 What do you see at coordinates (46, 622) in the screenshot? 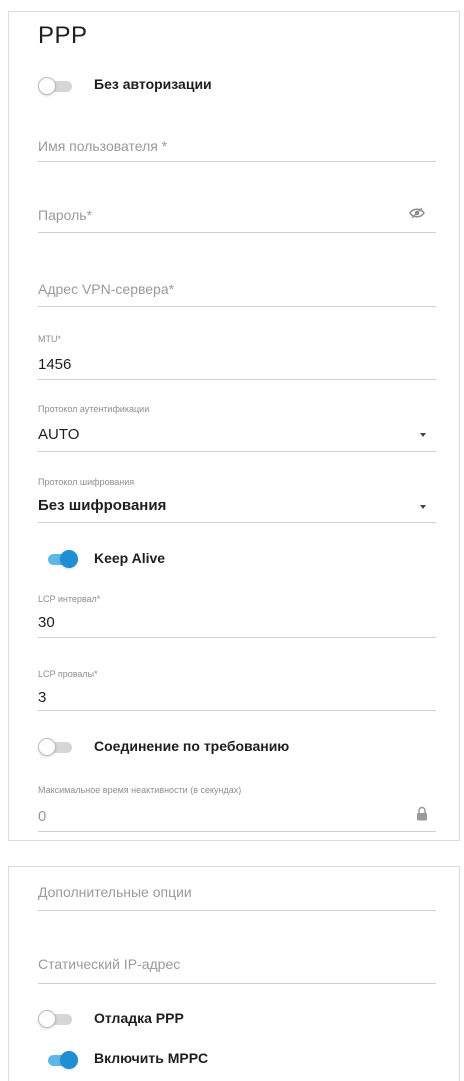
I see `lcp-interval-input: 30` at bounding box center [46, 622].